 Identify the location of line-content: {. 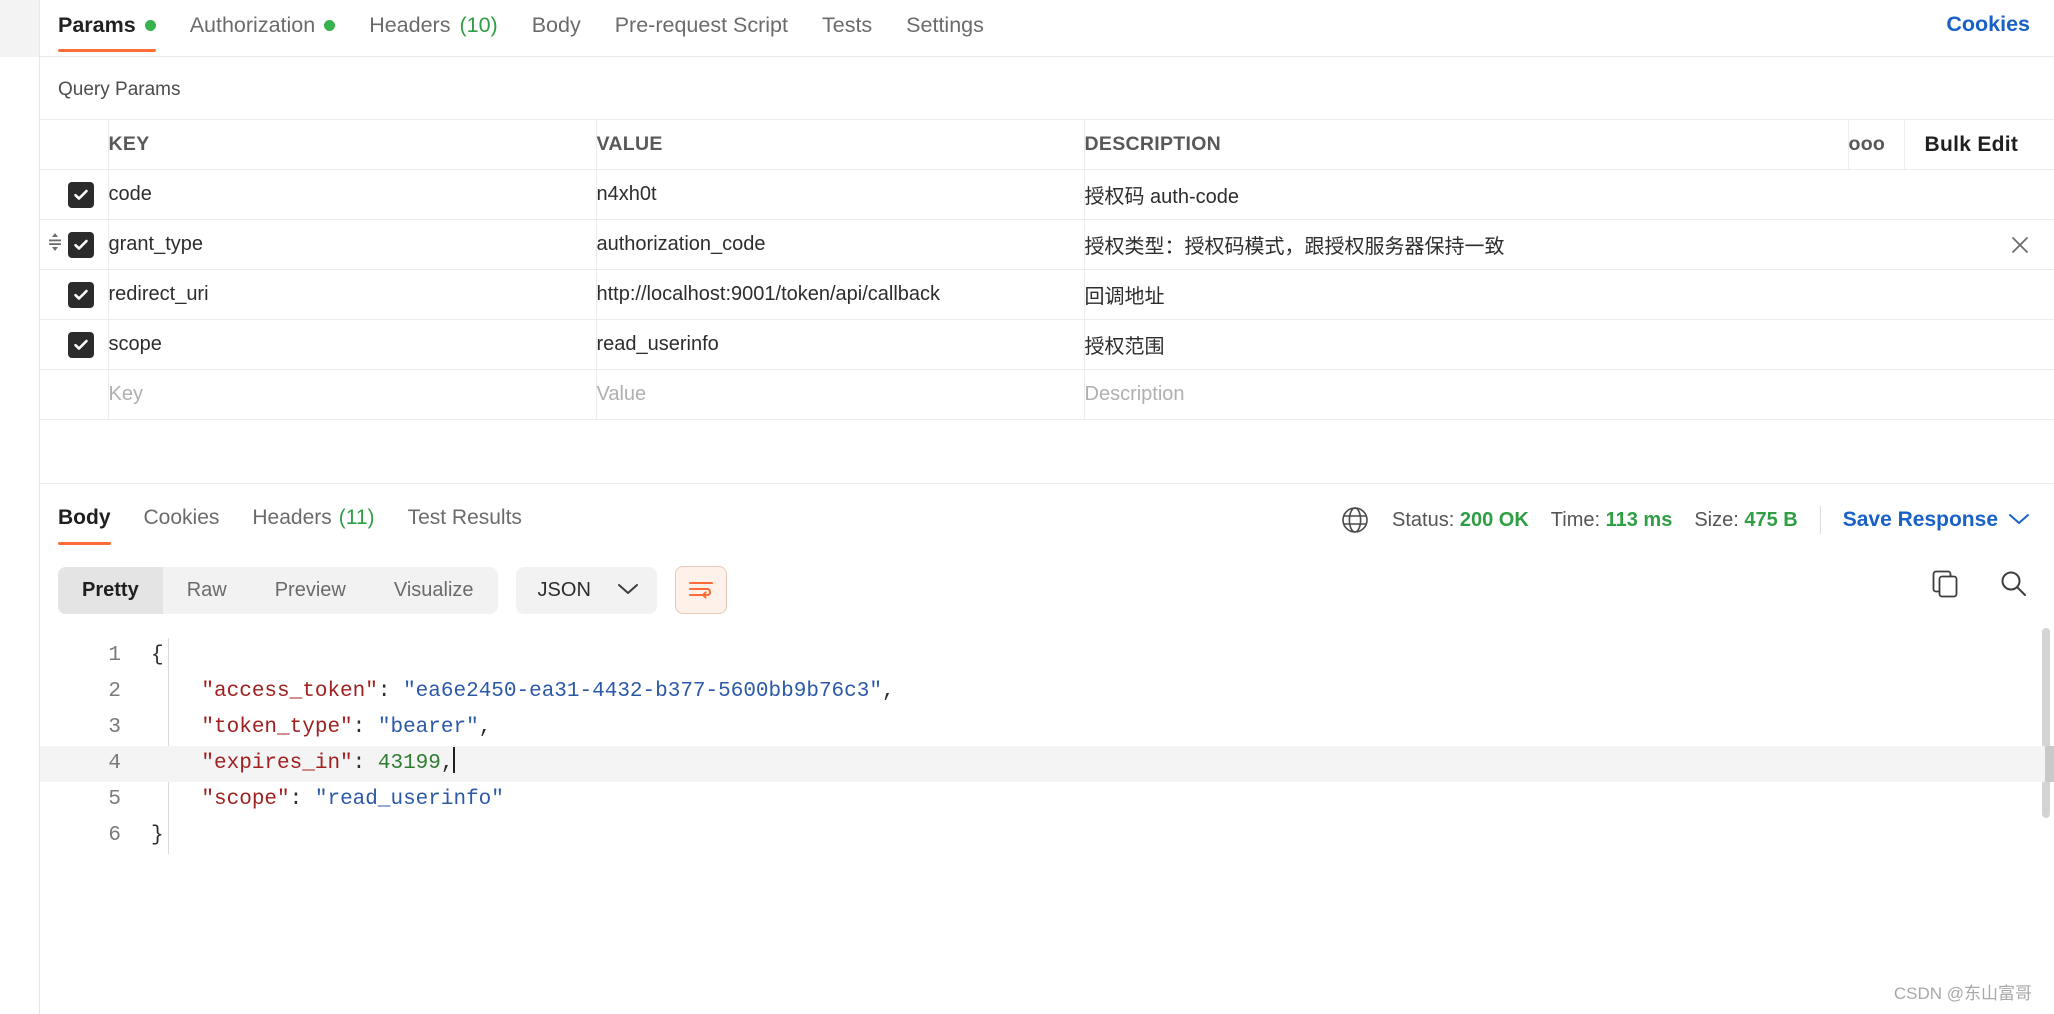
(157, 655).